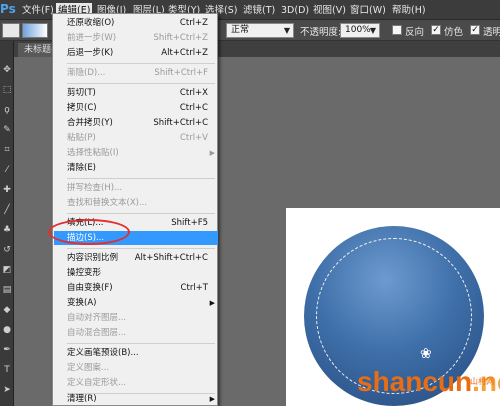  Describe the element at coordinates (454, 32) in the screenshot. I see `dither-label: 仿色` at that location.